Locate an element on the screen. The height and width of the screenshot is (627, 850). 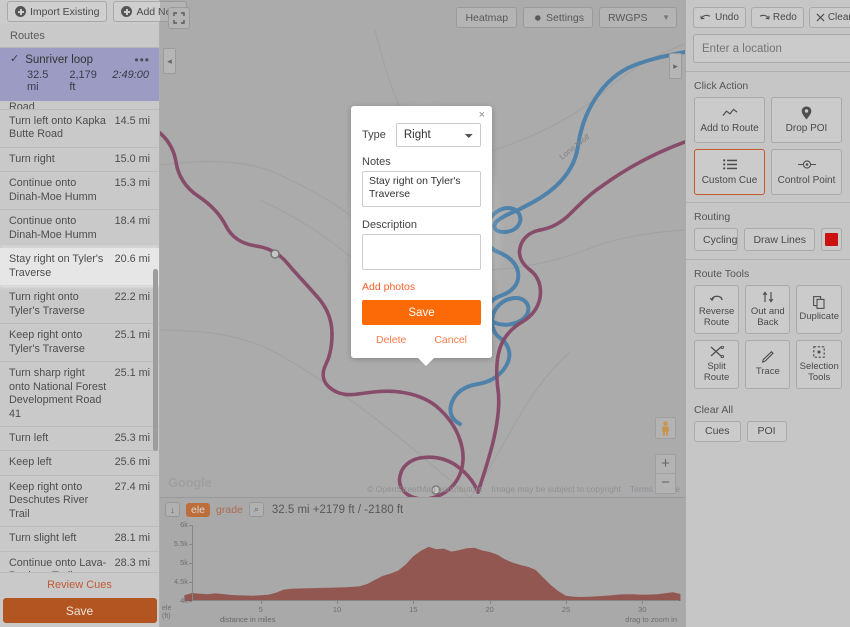
modal-delete-button: Delete is located at coordinates (391, 340).